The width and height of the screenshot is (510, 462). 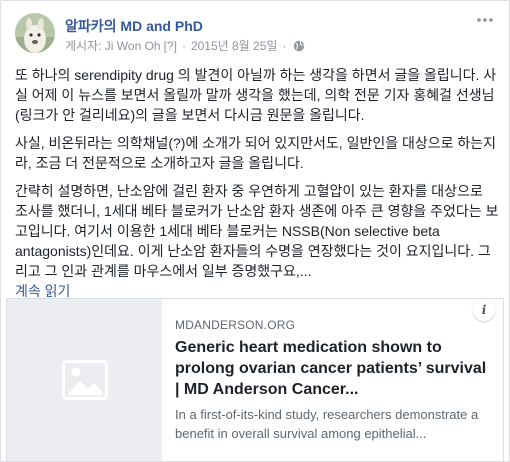 I want to click on help-marker: [?], so click(x=170, y=46).